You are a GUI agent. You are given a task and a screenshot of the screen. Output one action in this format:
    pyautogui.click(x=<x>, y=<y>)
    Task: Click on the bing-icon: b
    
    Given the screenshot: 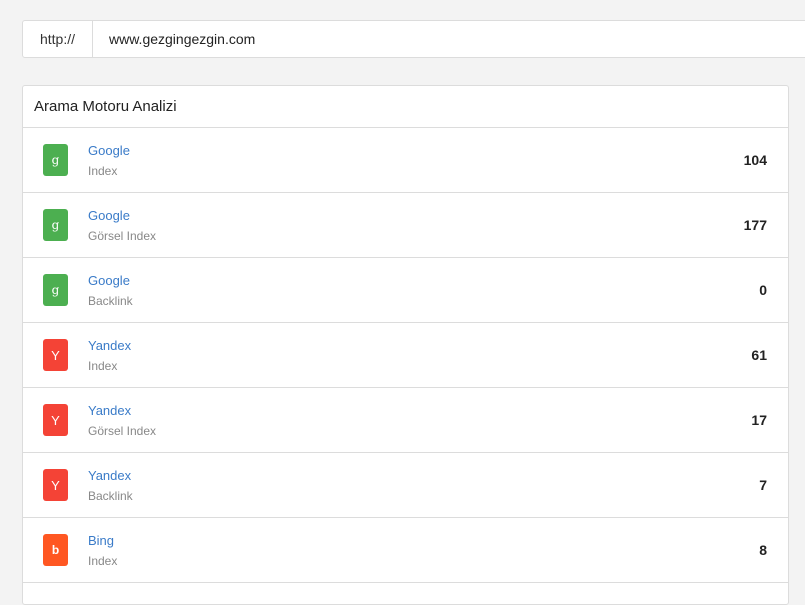 What is the action you would take?
    pyautogui.click(x=55, y=550)
    